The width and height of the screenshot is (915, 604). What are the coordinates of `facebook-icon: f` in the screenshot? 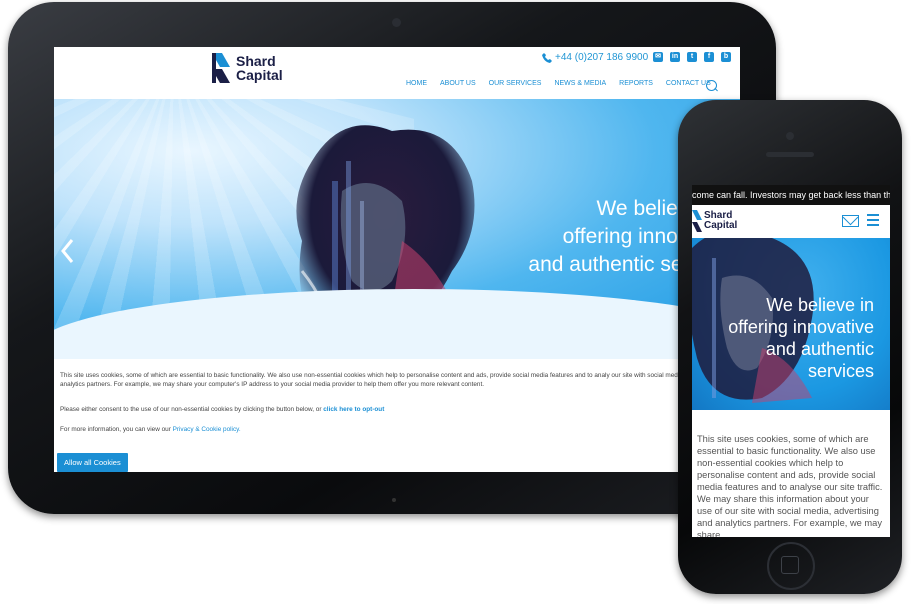 It's located at (709, 57).